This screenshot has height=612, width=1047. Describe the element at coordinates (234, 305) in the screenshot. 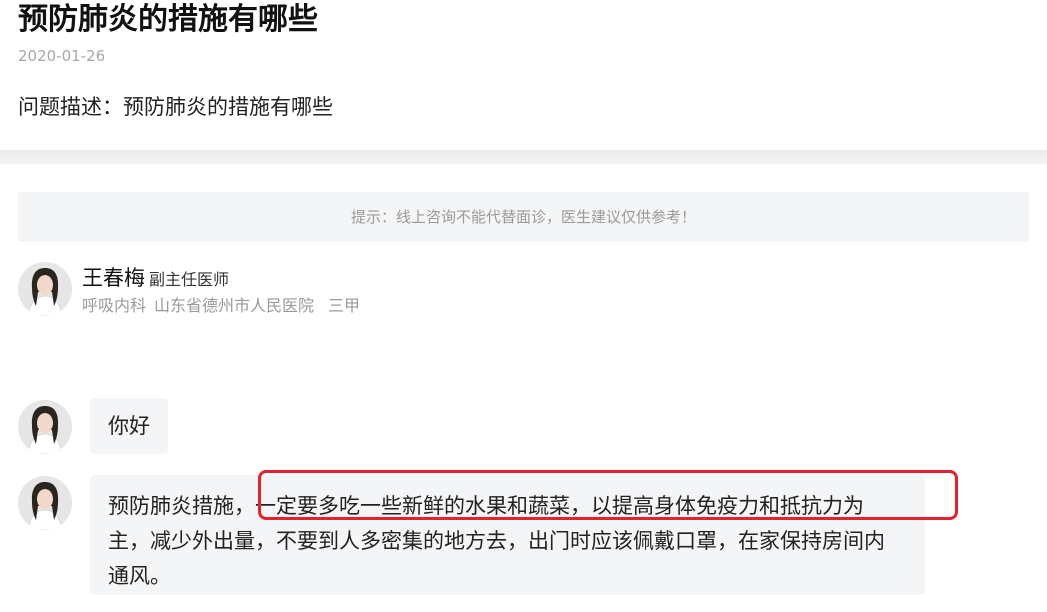

I see `doctor-hospital: 山东省德州市人民医院` at that location.